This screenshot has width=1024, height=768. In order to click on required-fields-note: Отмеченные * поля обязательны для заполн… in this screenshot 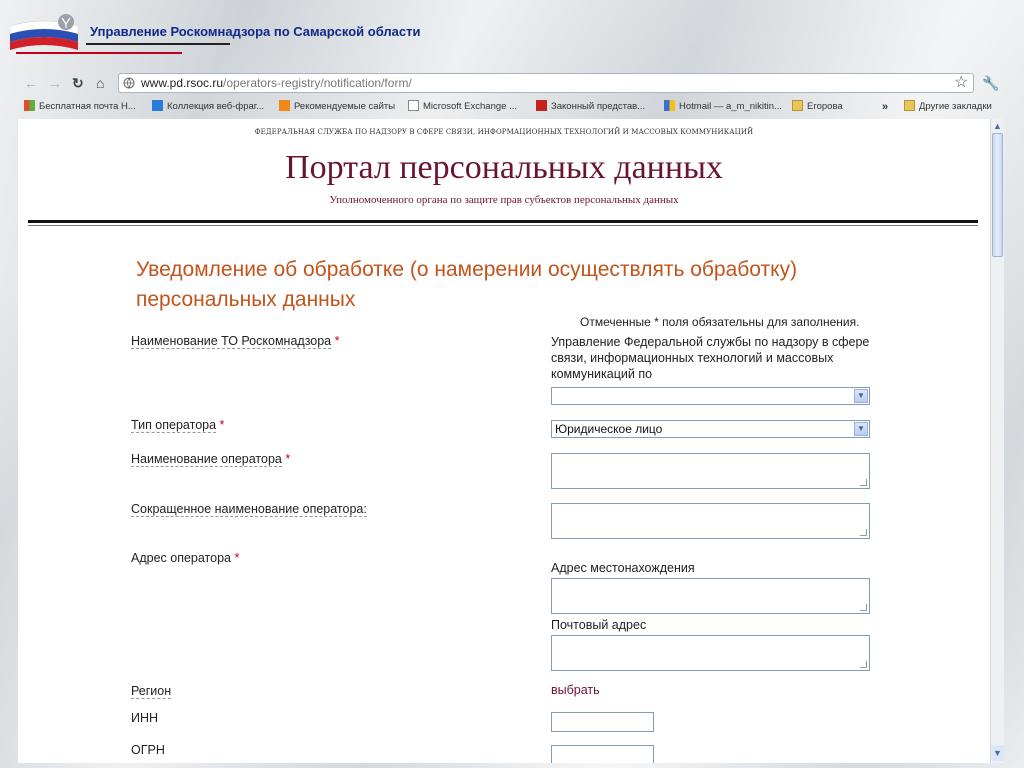, I will do `click(720, 322)`.